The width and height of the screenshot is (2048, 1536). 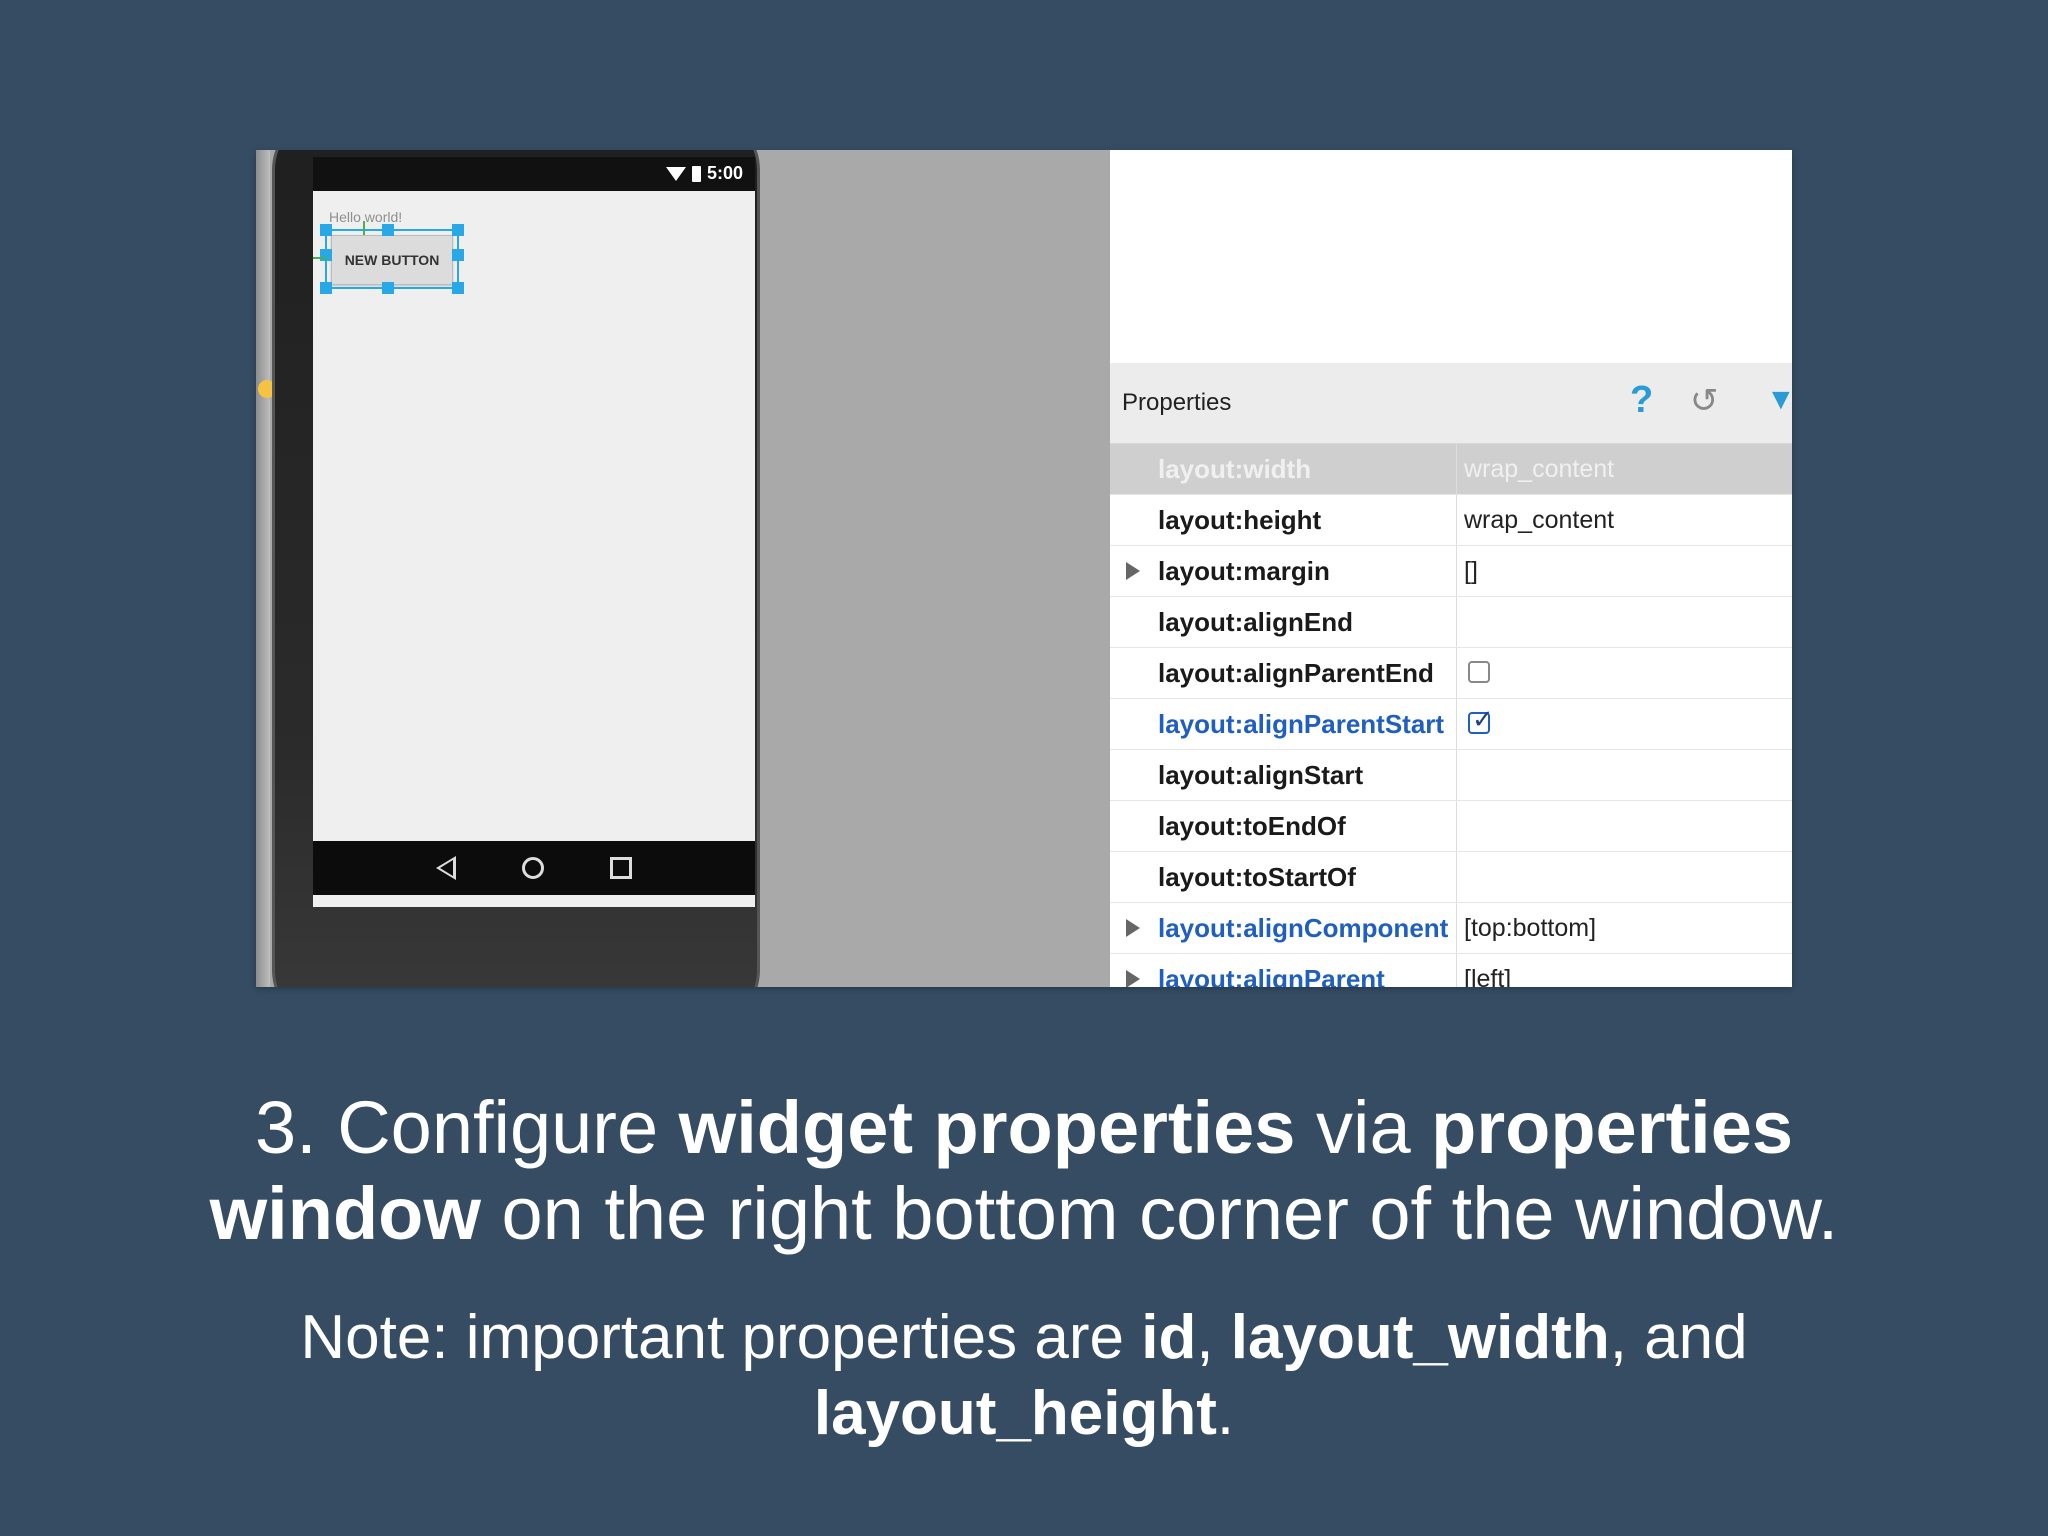 What do you see at coordinates (1261, 775) in the screenshot?
I see `property-name: layout:alignStart` at bounding box center [1261, 775].